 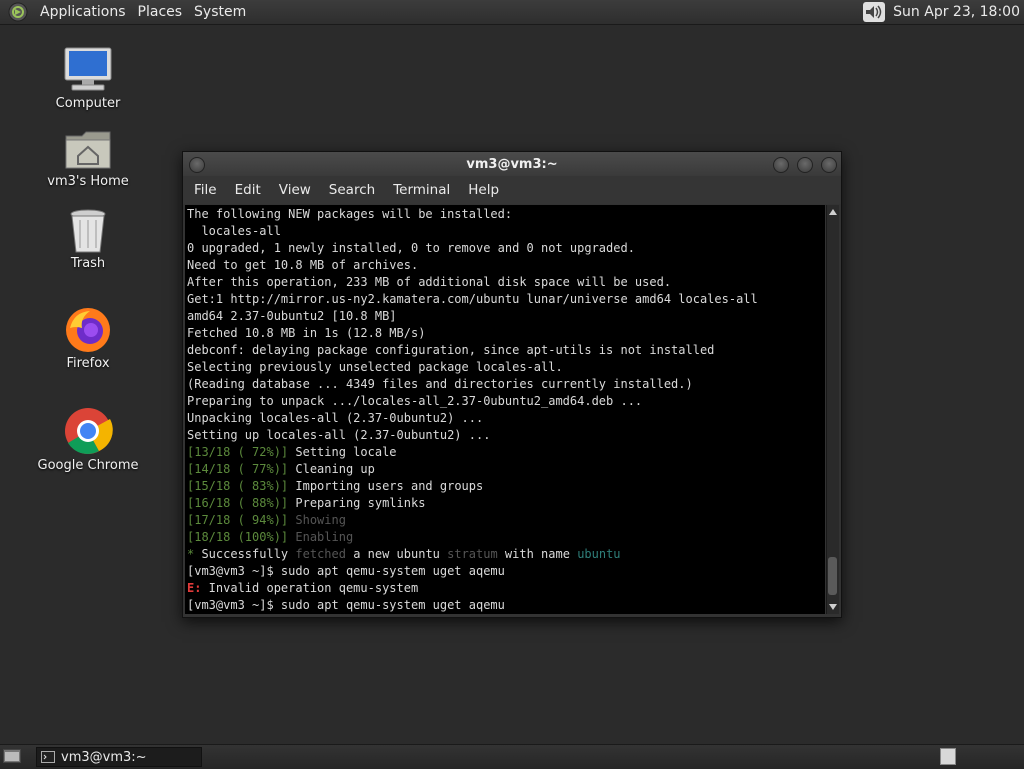 I want to click on desktop-label-firefox: Firefox, so click(x=88, y=363).